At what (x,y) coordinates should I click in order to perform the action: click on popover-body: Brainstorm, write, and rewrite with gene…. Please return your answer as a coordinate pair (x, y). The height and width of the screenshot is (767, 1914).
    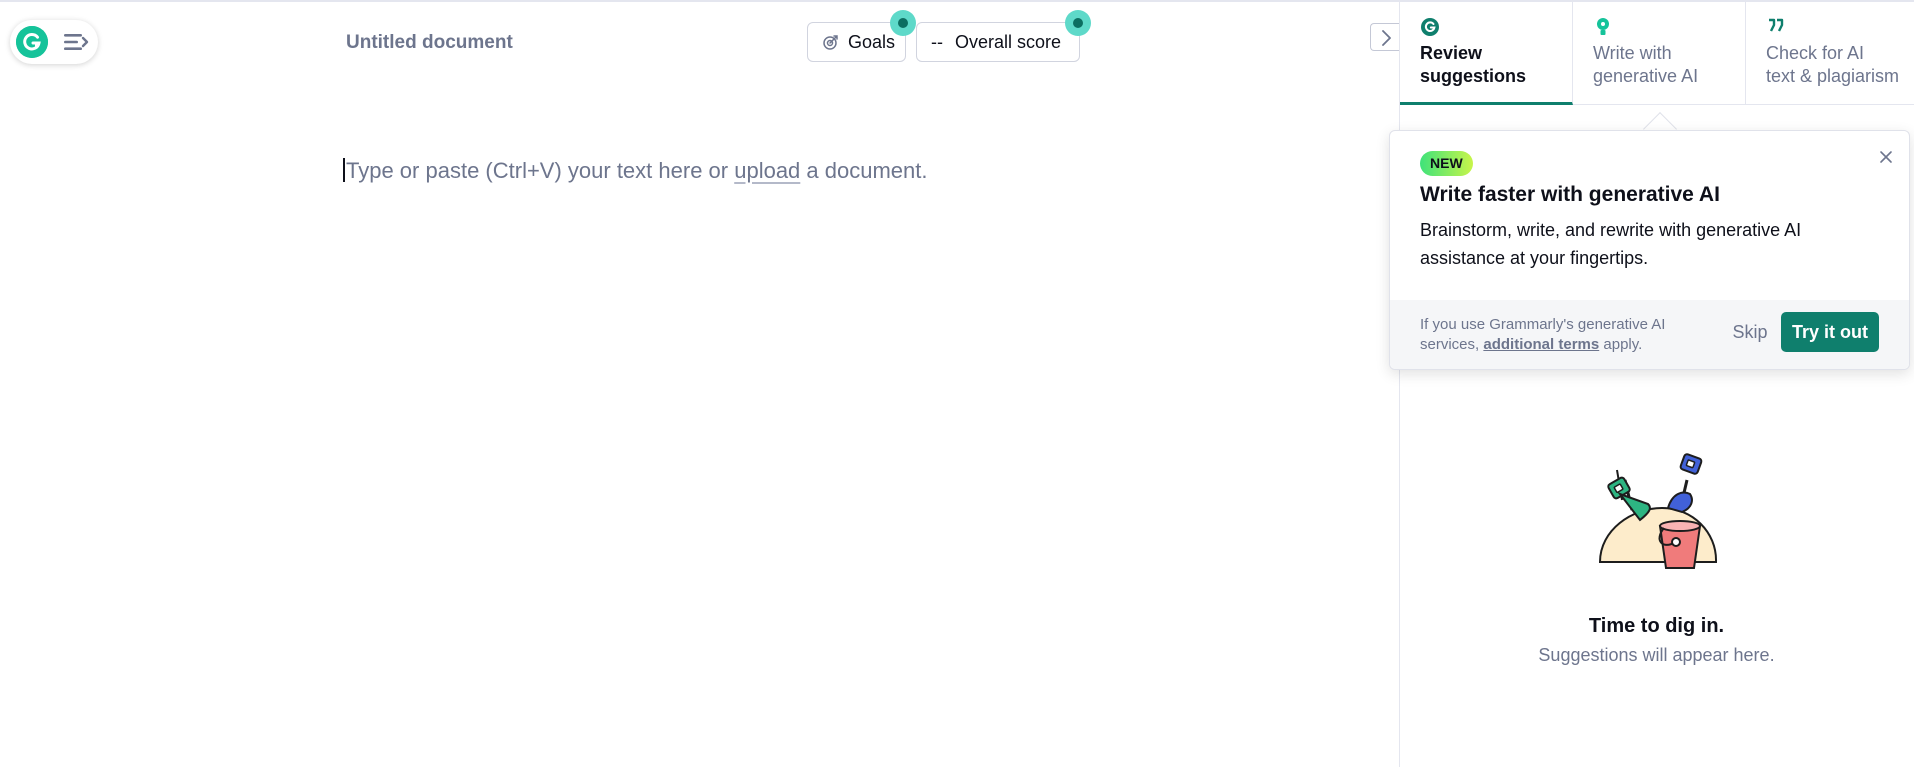
    Looking at the image, I should click on (1611, 244).